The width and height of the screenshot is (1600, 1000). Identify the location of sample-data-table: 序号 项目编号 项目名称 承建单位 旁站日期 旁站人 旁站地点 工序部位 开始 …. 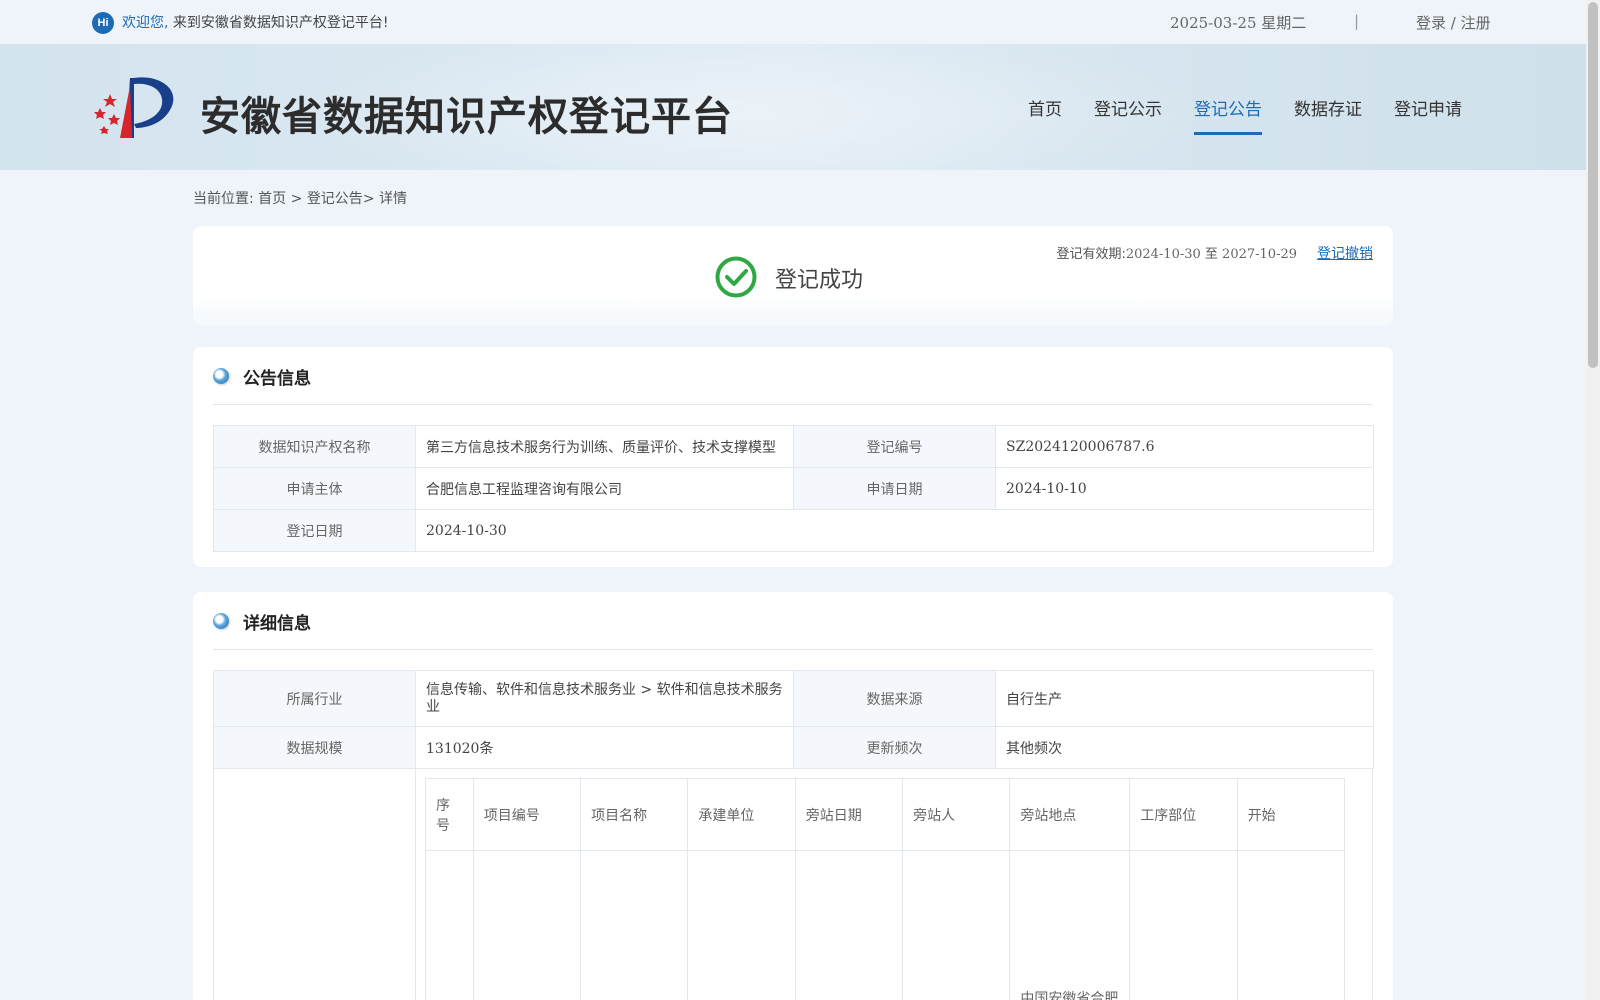
(885, 889).